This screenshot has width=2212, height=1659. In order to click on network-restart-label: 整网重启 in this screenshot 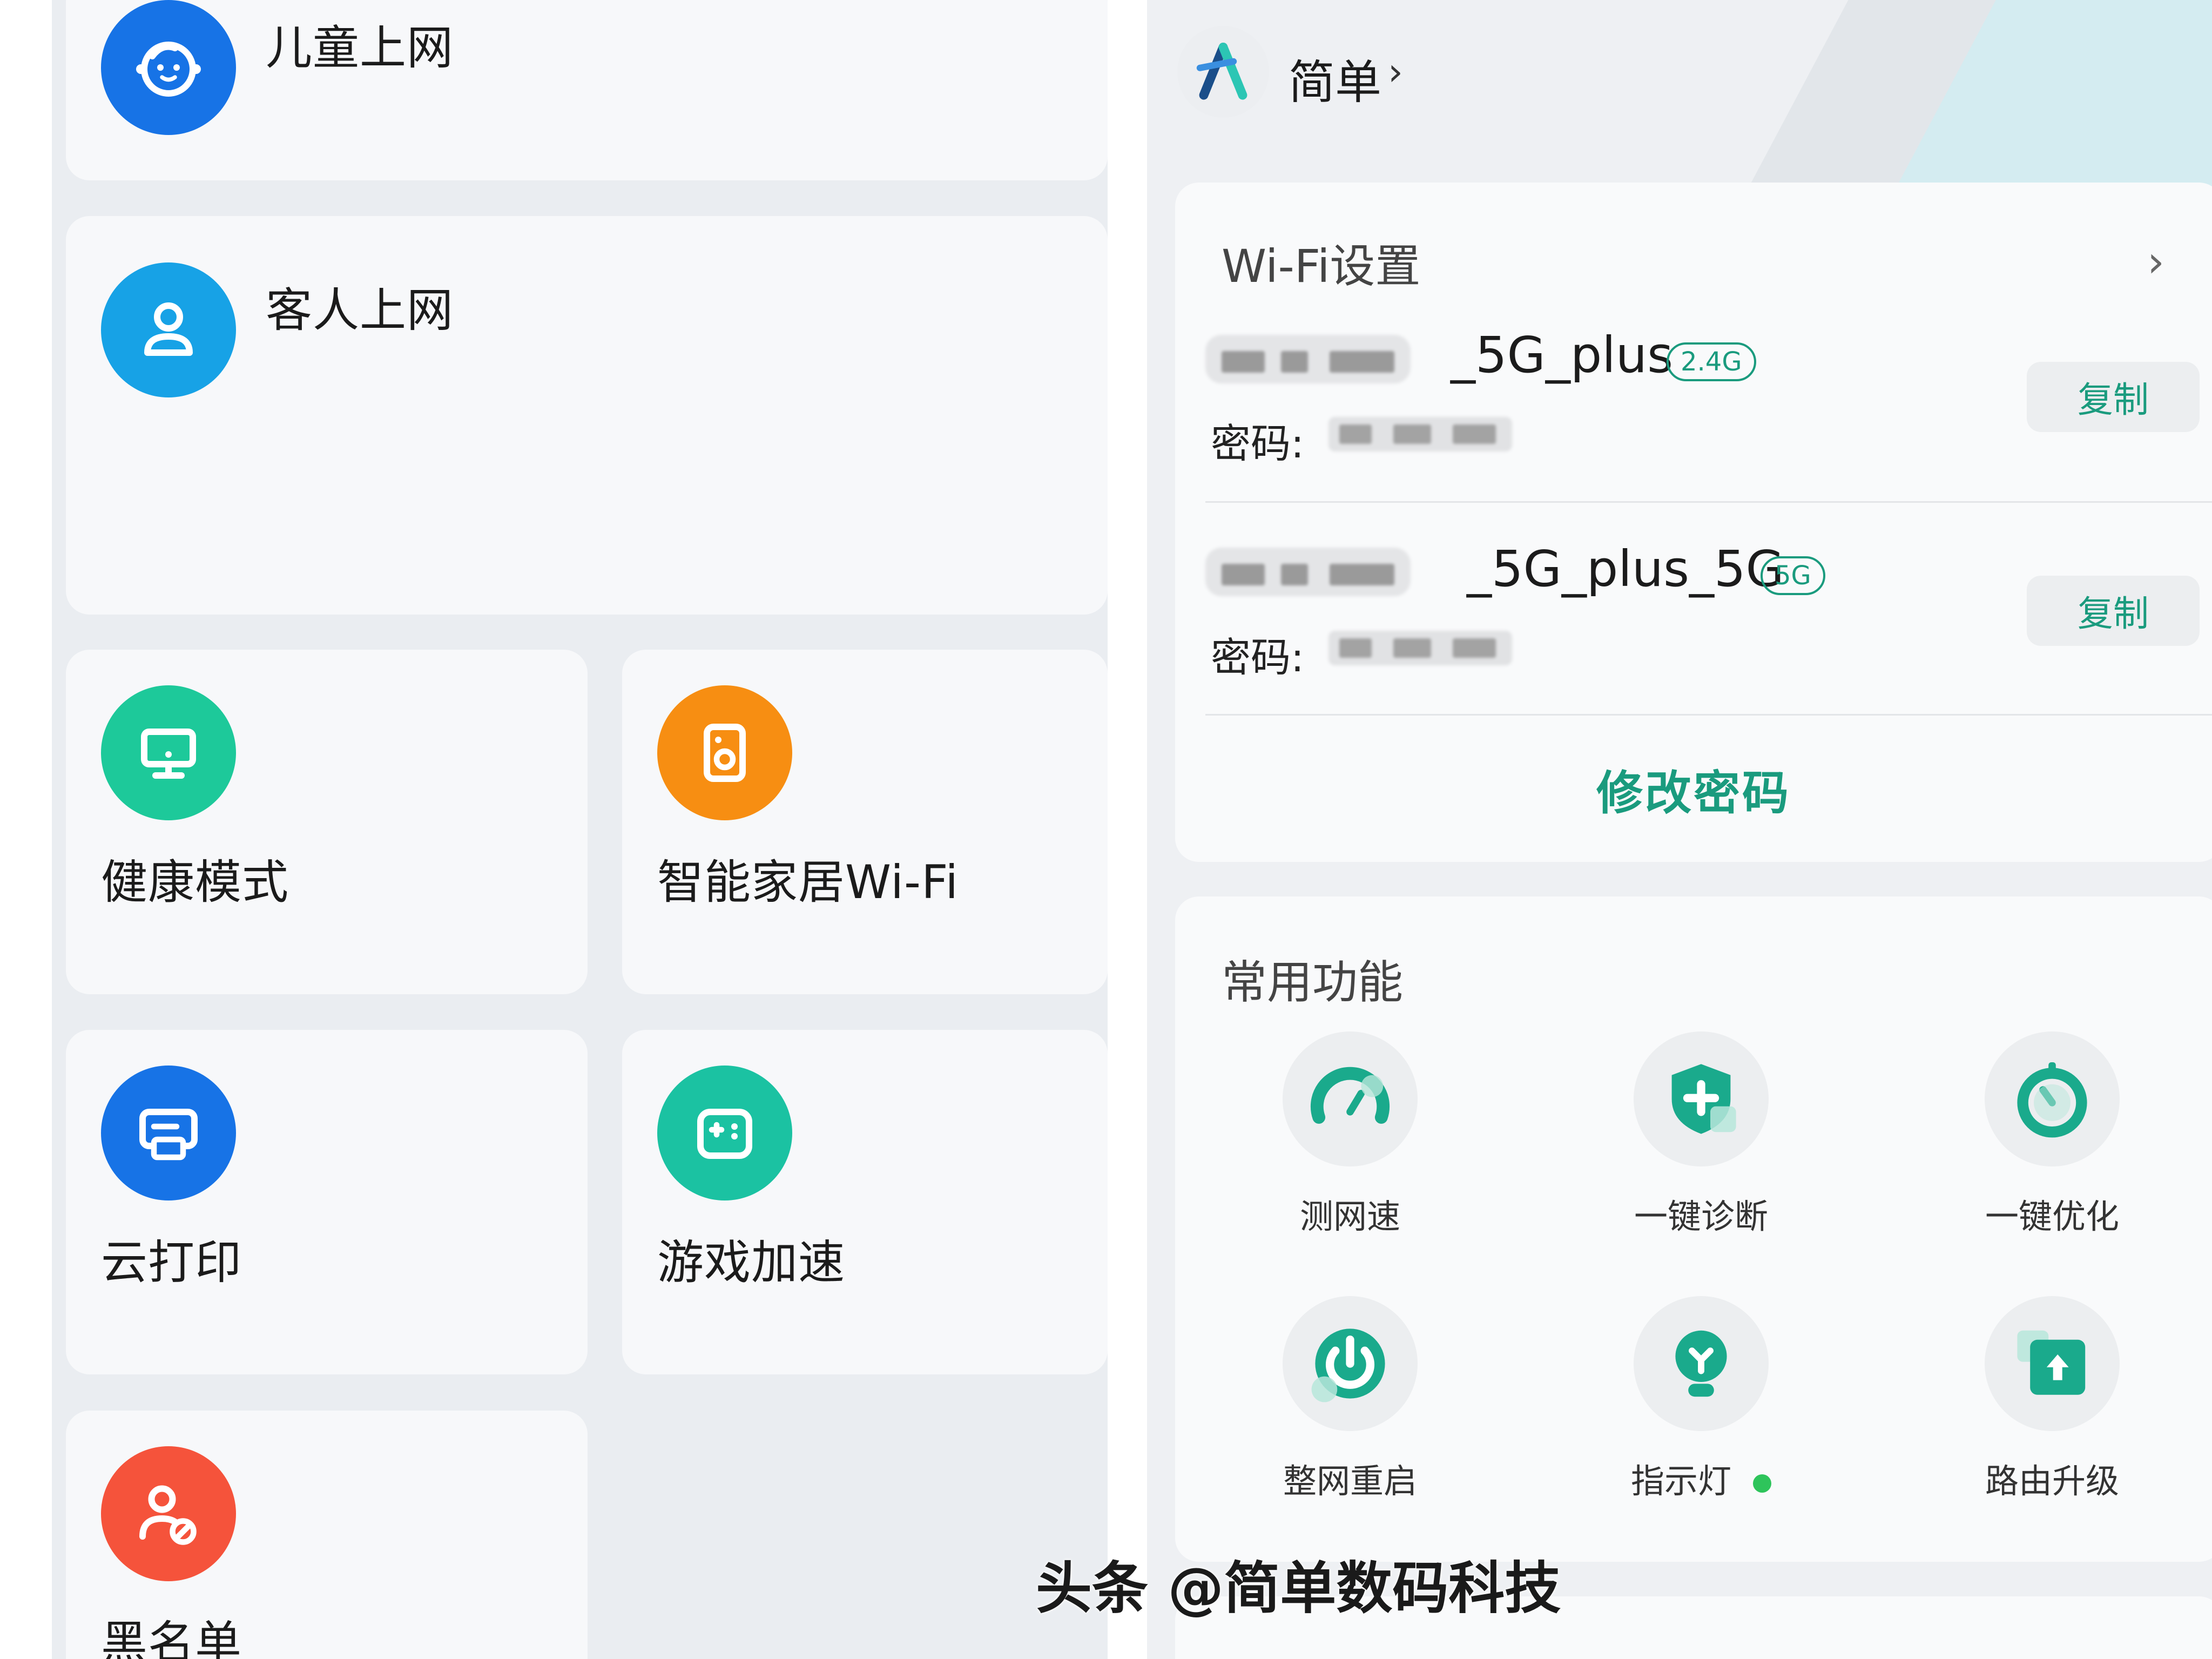, I will do `click(1350, 1481)`.